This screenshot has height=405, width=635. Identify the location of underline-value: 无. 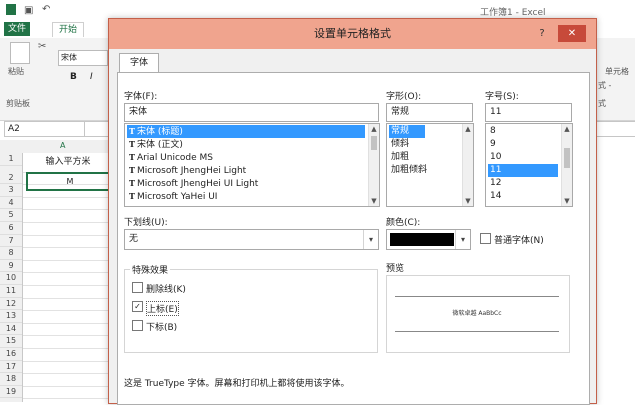
(134, 239).